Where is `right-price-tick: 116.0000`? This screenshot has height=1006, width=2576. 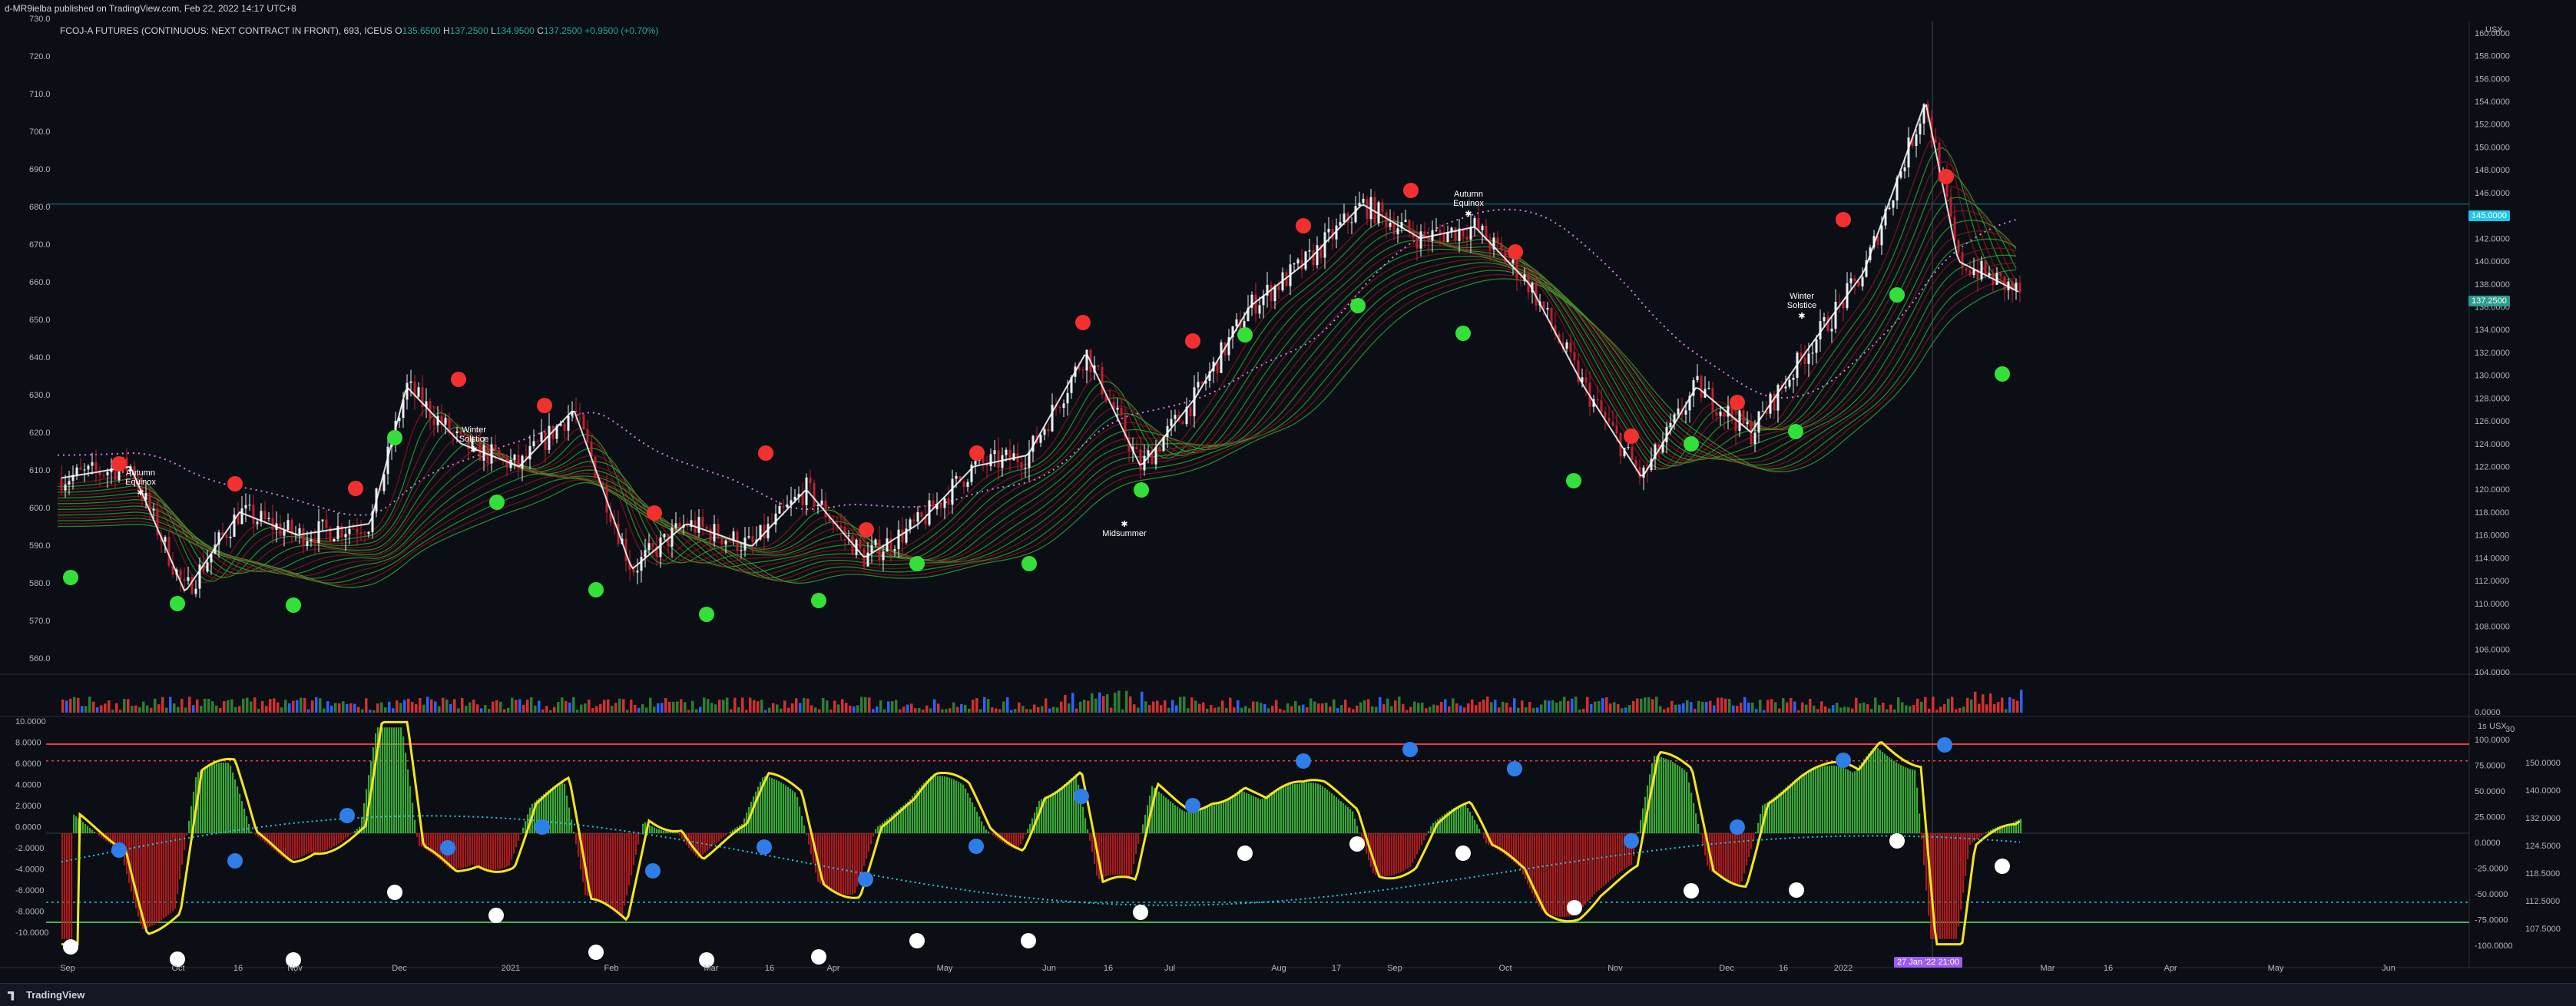
right-price-tick: 116.0000 is located at coordinates (2492, 536).